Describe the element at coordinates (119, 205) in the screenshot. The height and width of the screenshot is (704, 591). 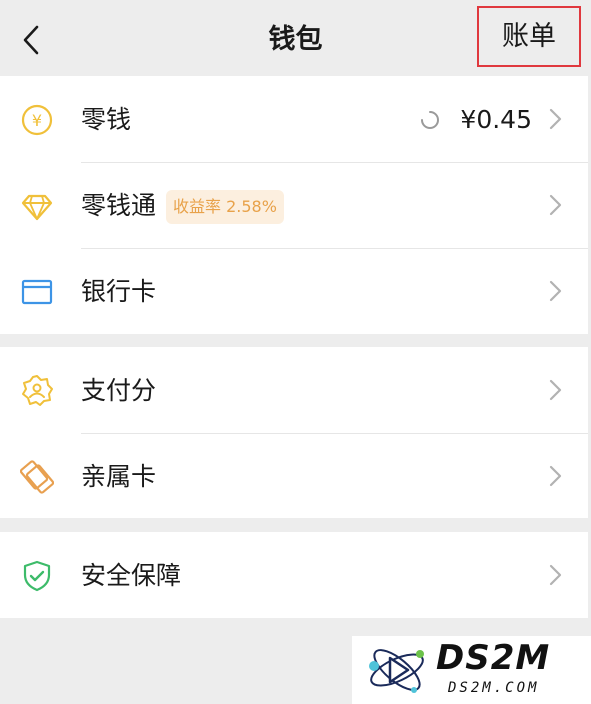
I see `row-label-change-pass: 零钱通` at that location.